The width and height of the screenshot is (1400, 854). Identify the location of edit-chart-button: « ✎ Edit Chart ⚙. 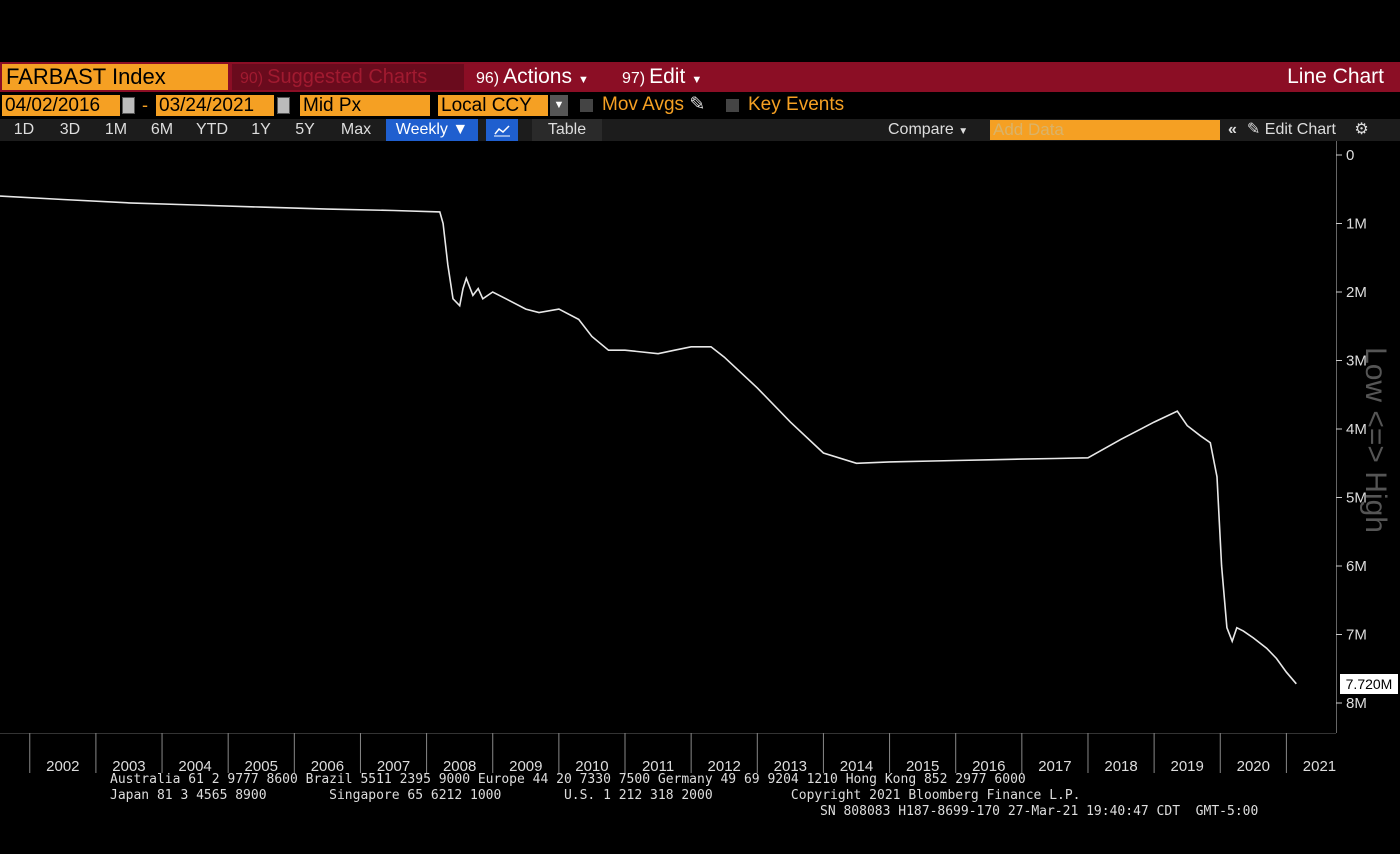
(1298, 130).